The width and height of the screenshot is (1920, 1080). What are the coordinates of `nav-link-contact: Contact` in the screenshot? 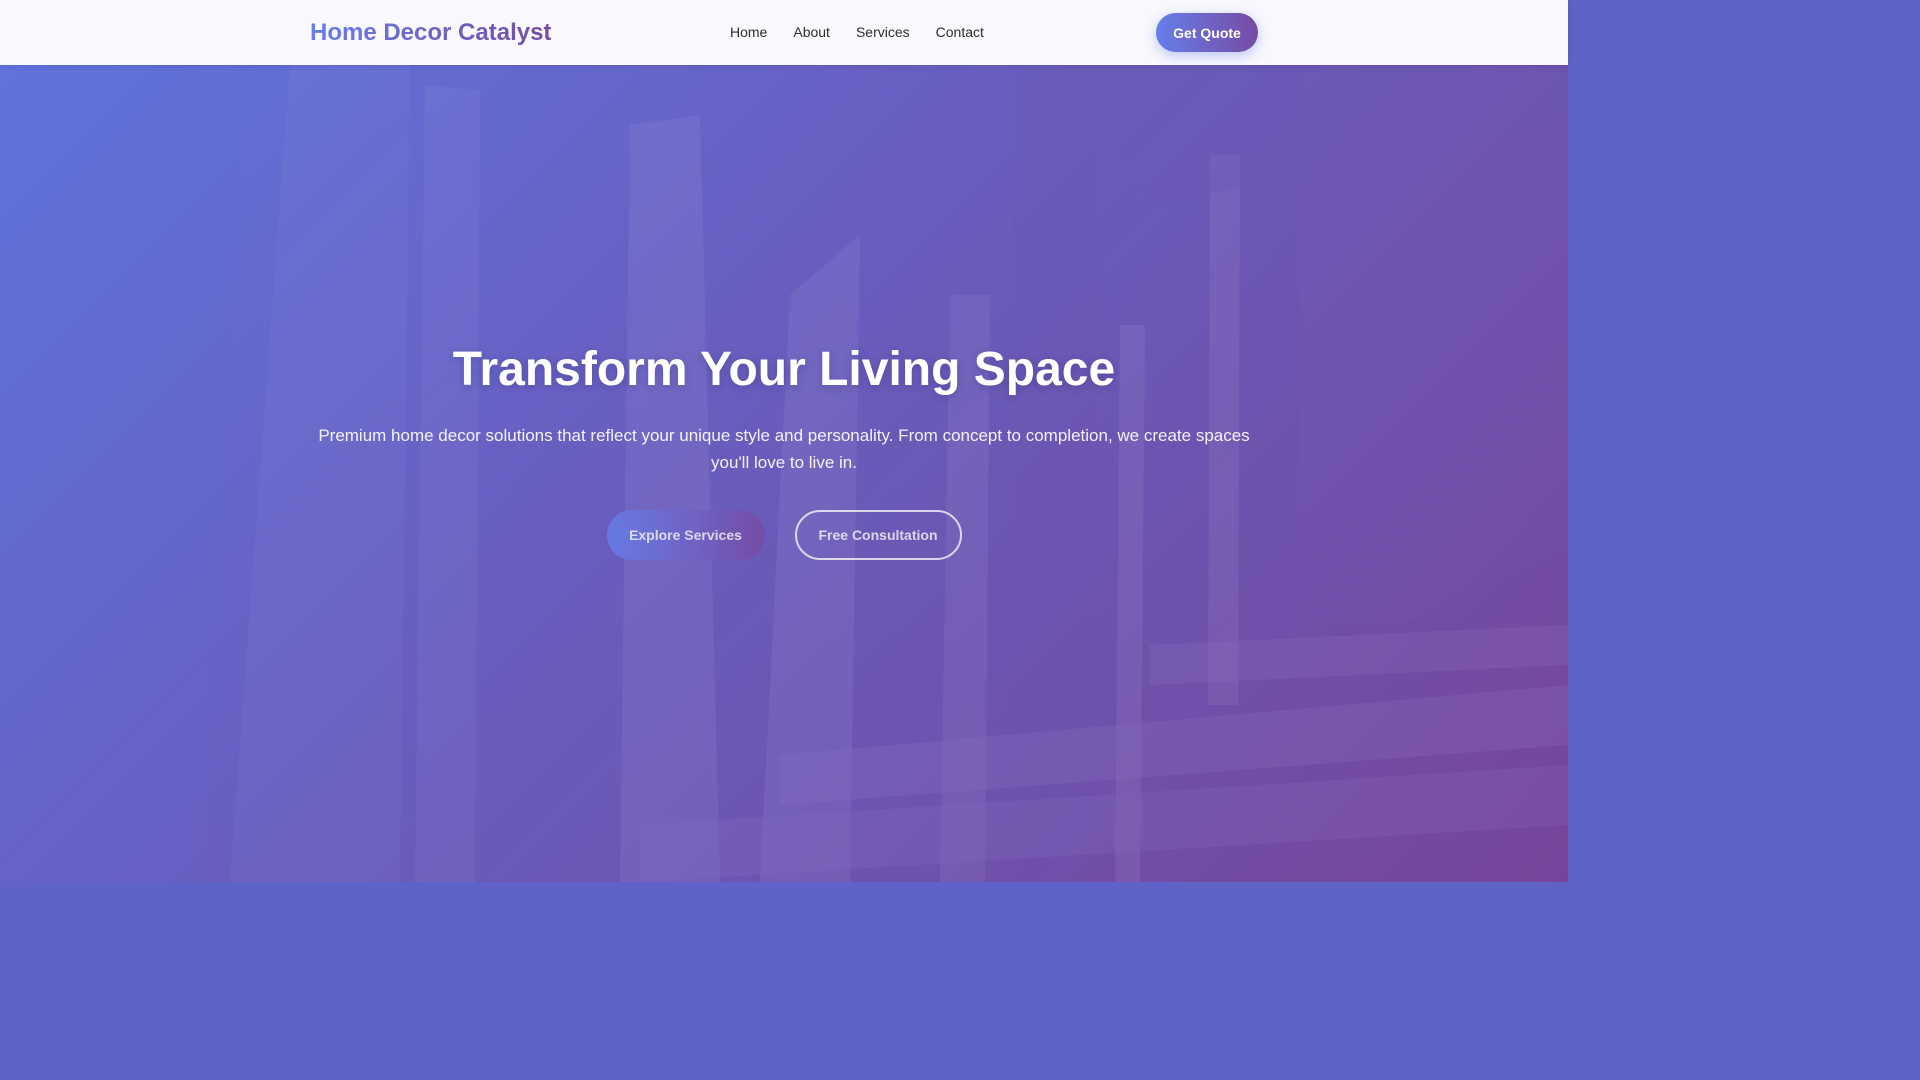 It's located at (960, 32).